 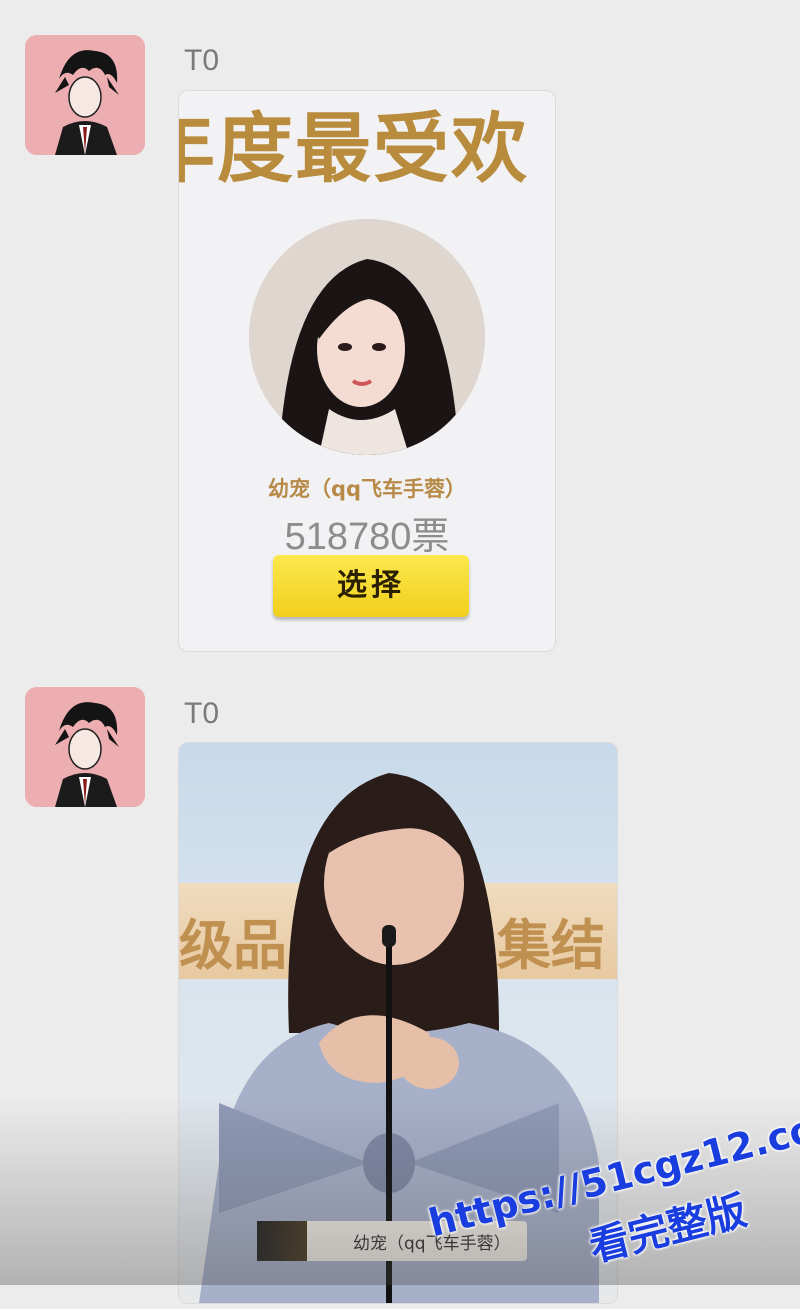 I want to click on select-button: 选择, so click(x=371, y=586).